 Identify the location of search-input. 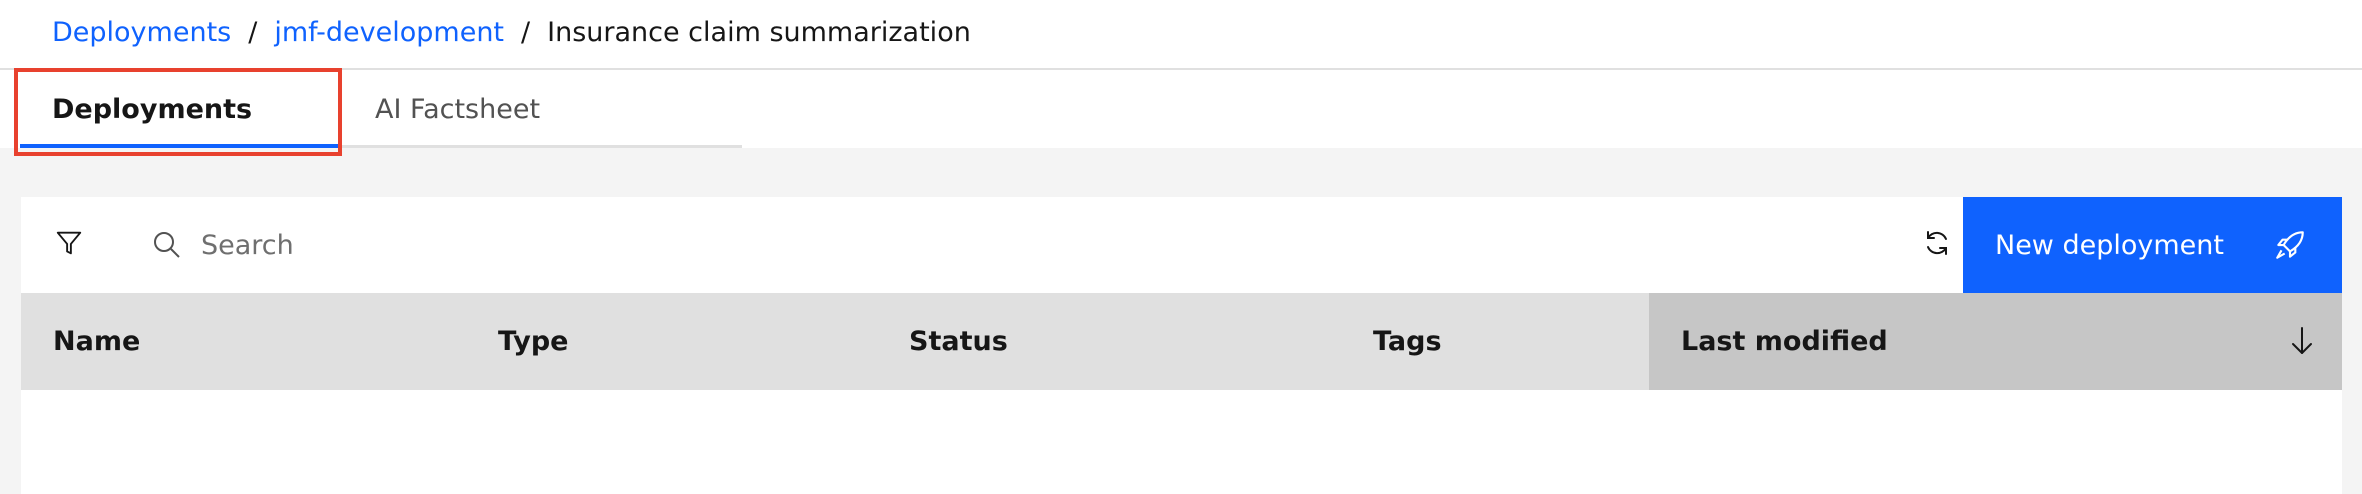
(1026, 245).